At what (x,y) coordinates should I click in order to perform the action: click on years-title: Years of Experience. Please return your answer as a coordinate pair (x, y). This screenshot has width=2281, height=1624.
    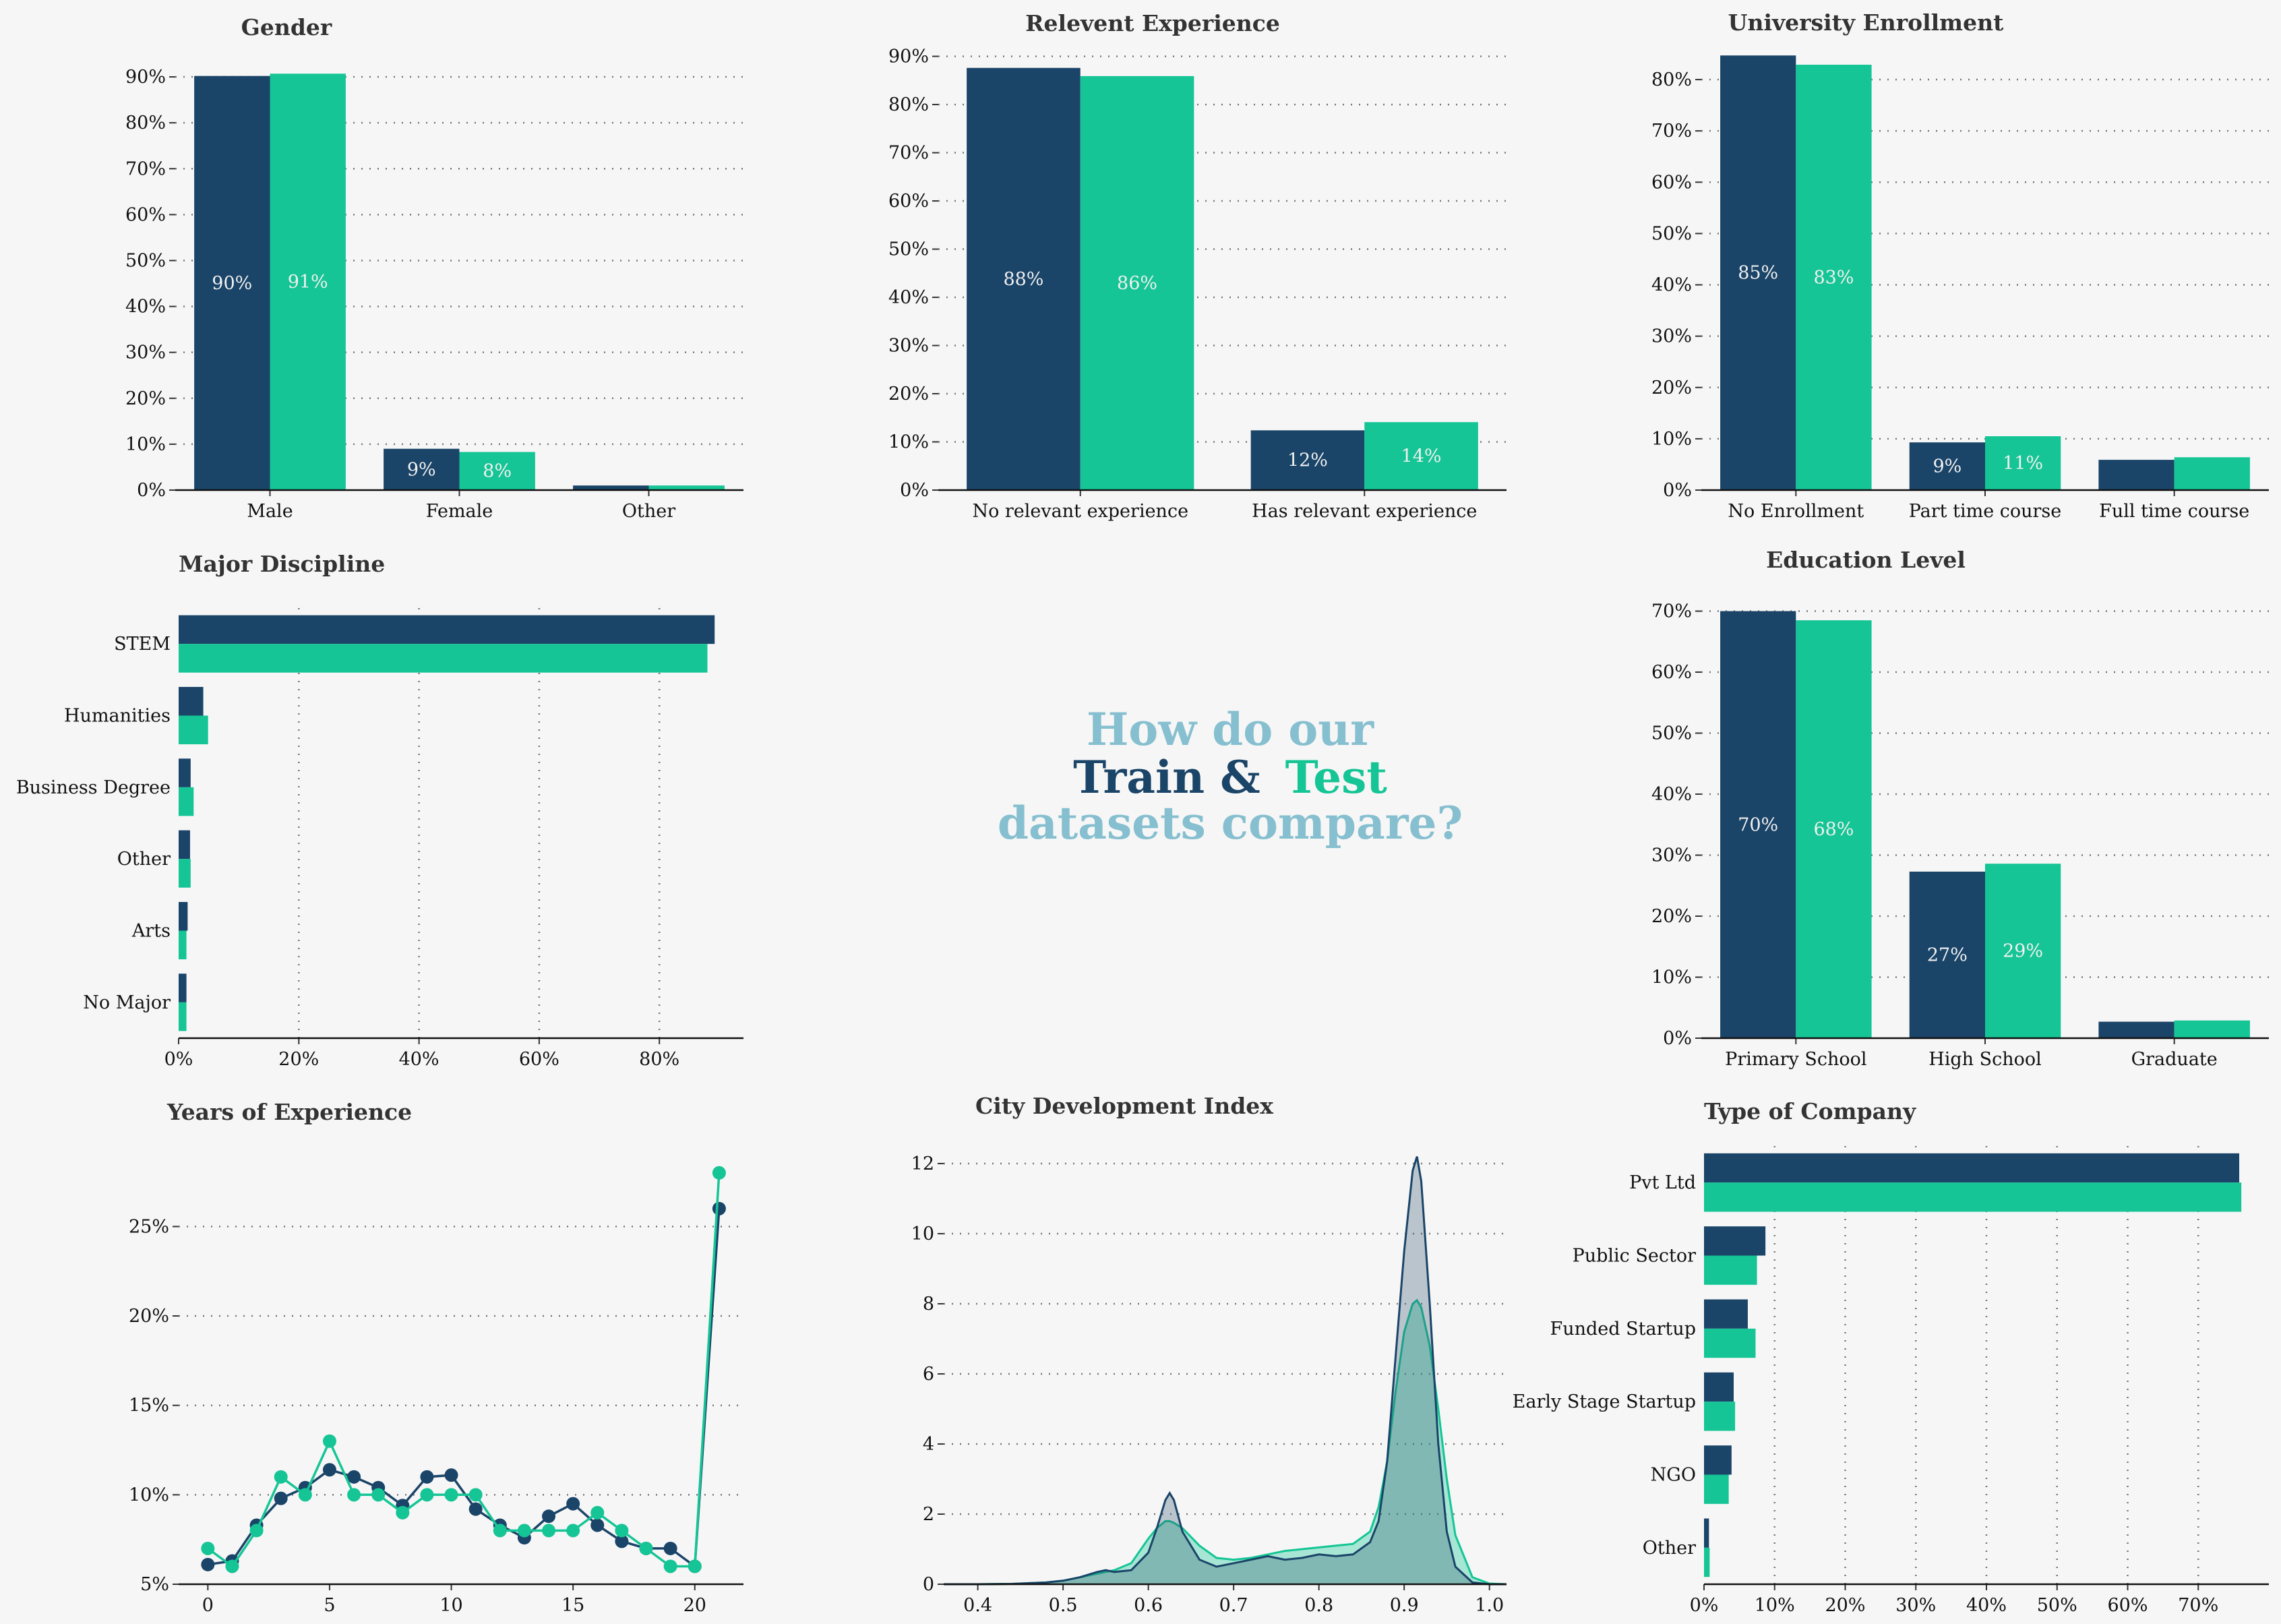
    Looking at the image, I should click on (289, 1112).